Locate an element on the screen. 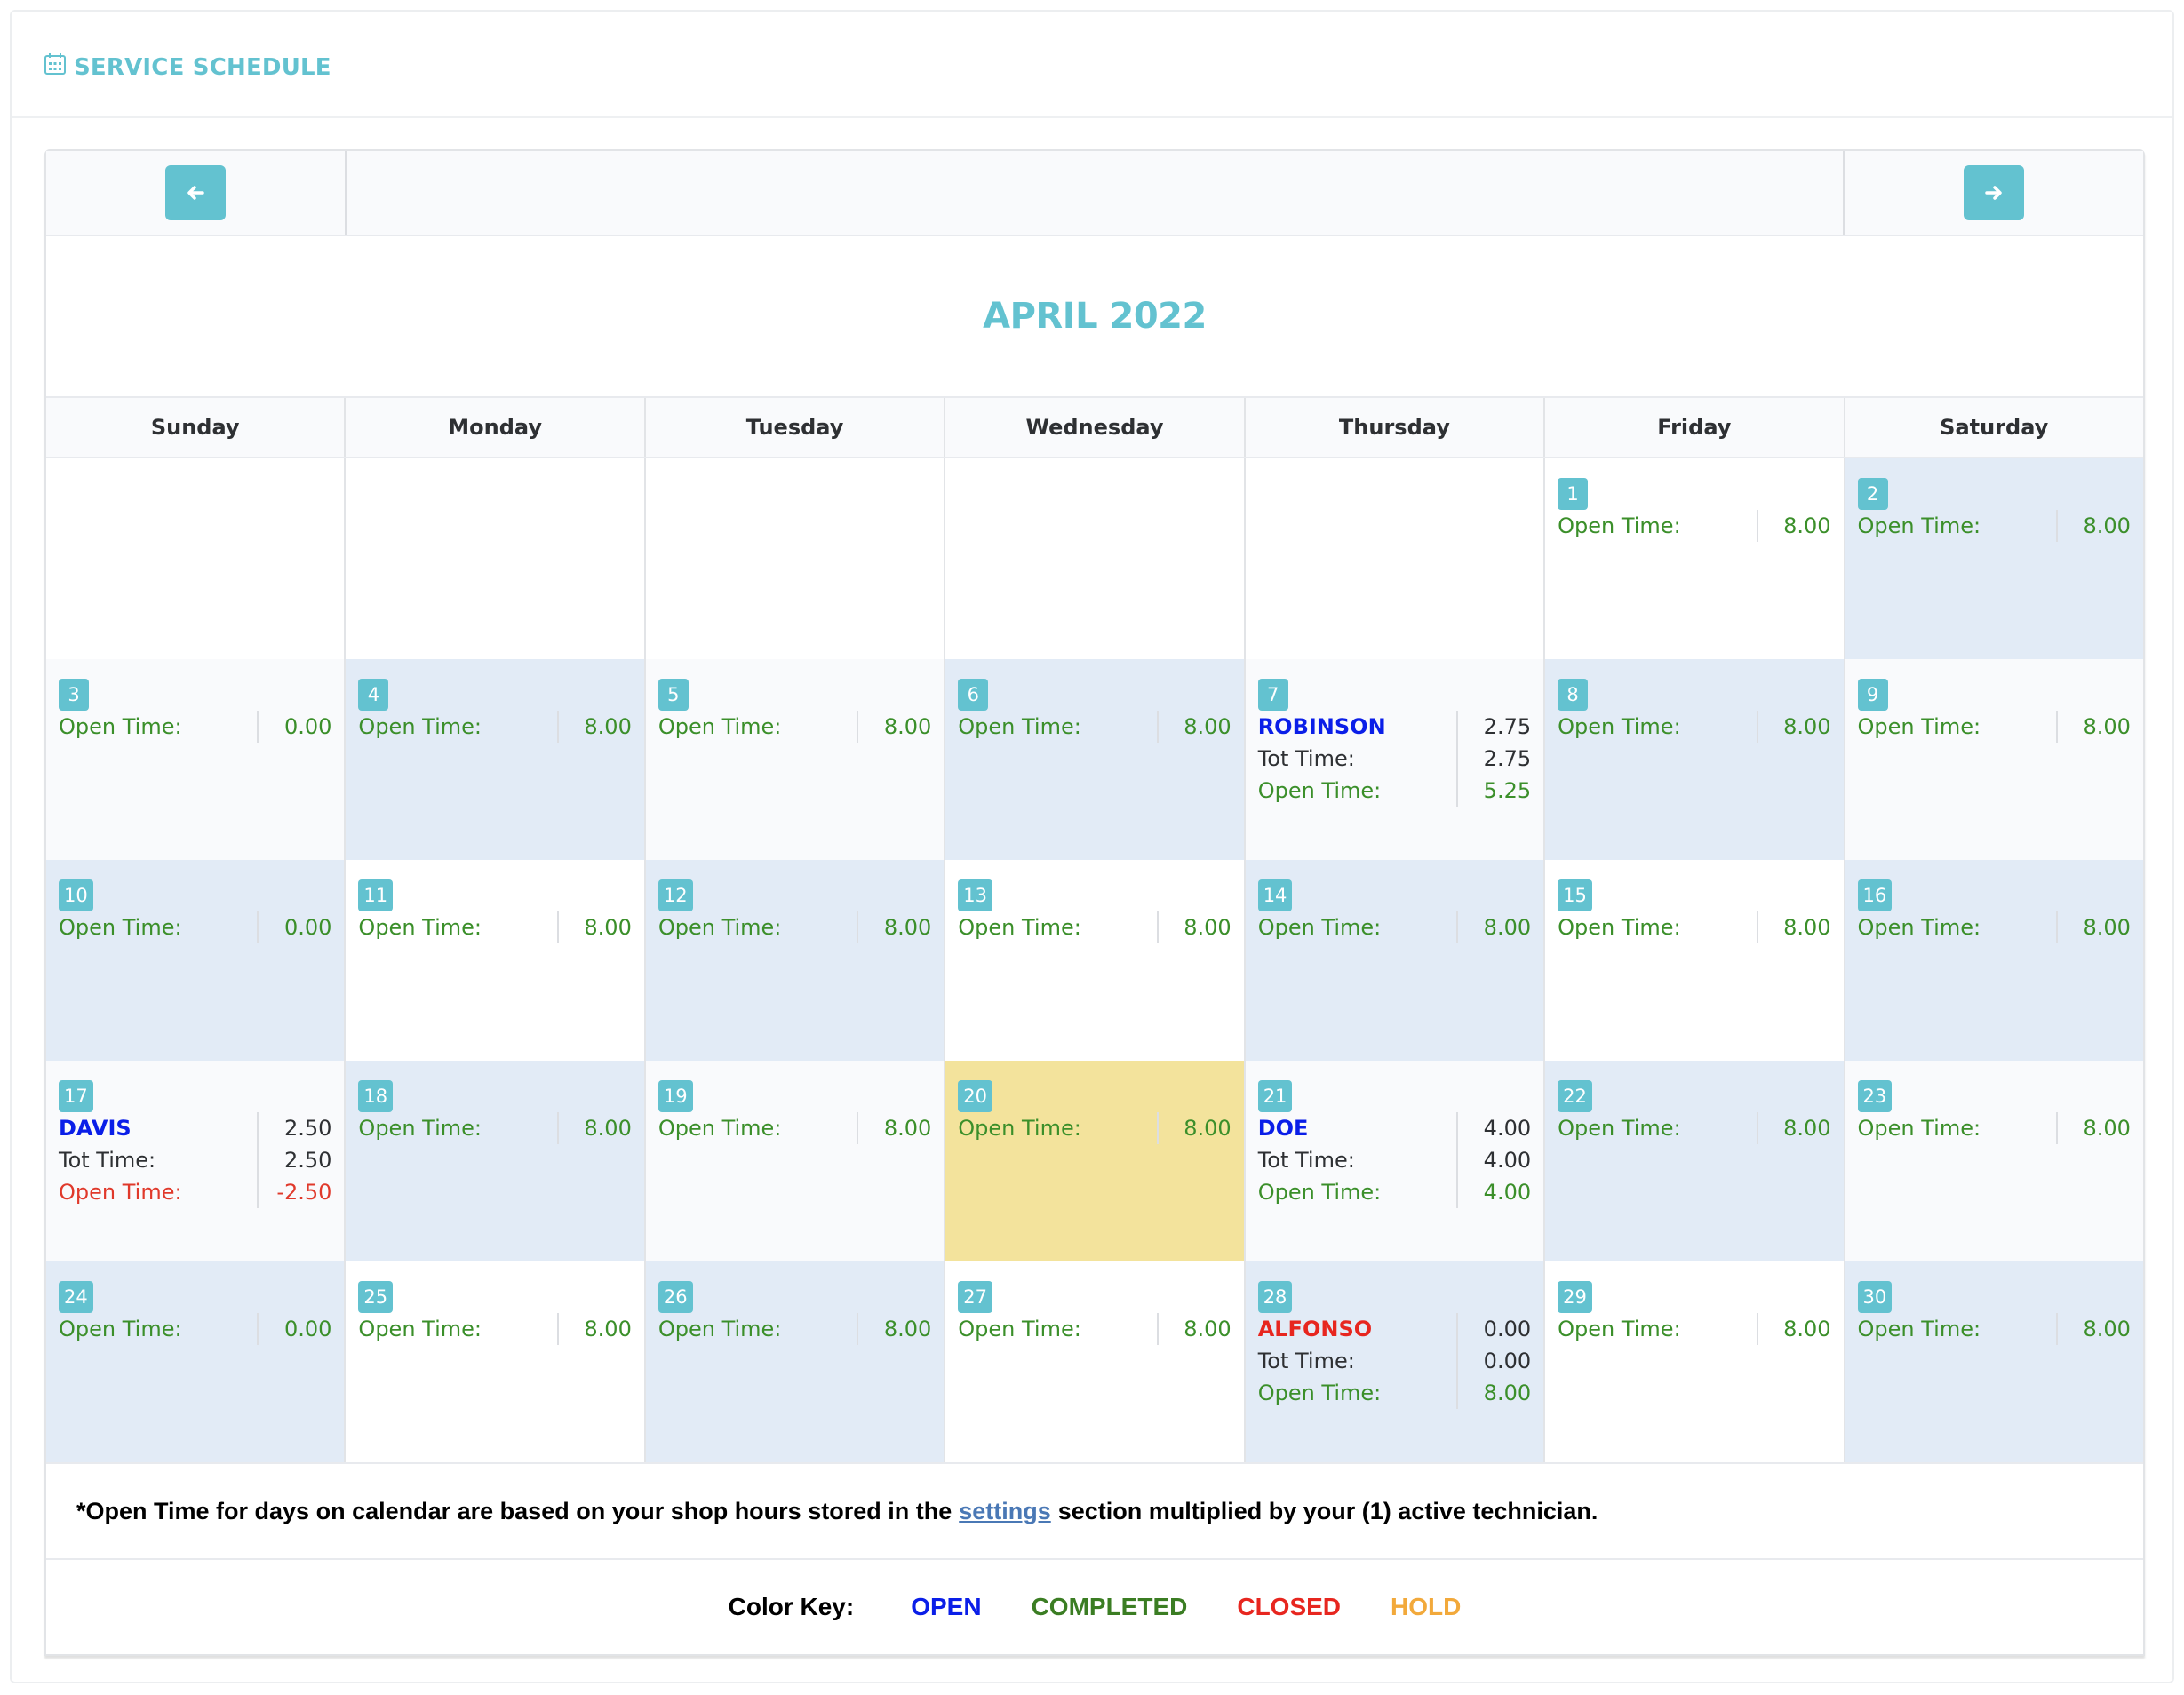 This screenshot has height=1695, width=2184. calendar-day: 10 Open Time: 0.00 is located at coordinates (196, 960).